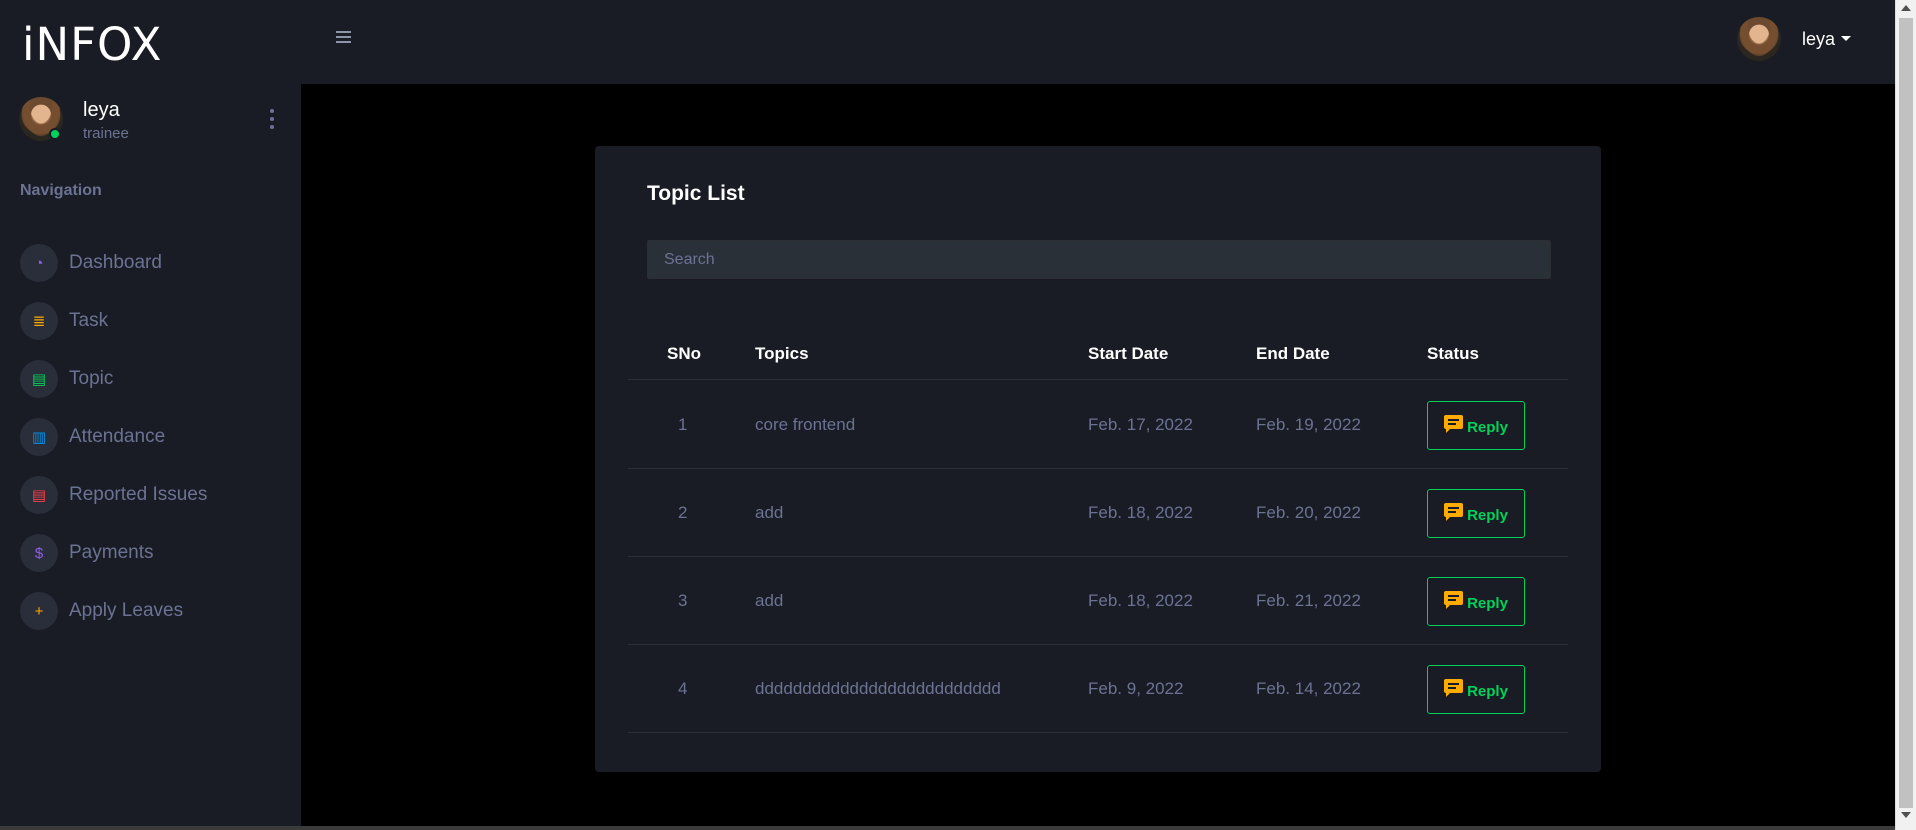 Image resolution: width=1916 pixels, height=830 pixels. I want to click on sidebar-item-task: ≣ Task, so click(155, 321).